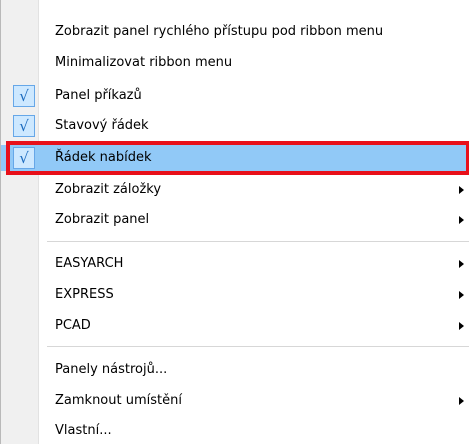 The image size is (469, 444). Describe the element at coordinates (235, 96) in the screenshot. I see `menu-item-command-panel: √ Panel příkazů` at that location.